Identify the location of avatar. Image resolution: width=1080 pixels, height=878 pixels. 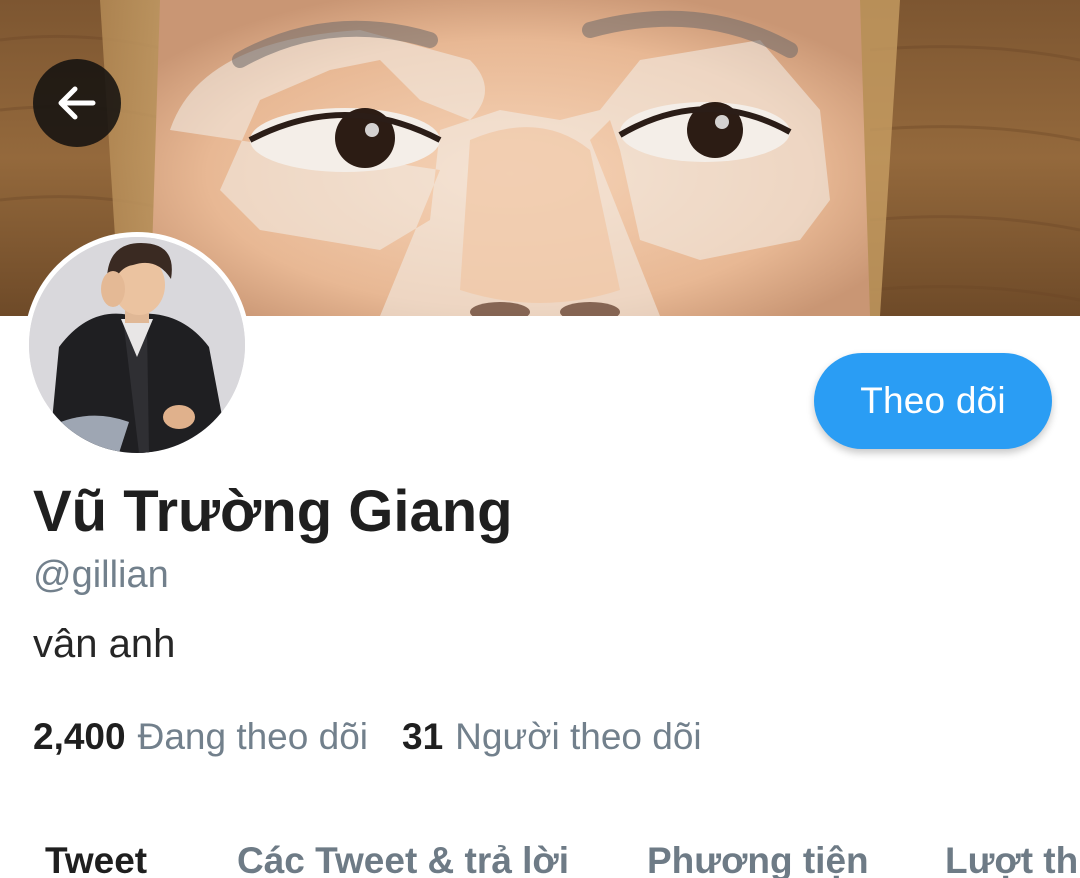
(137, 345).